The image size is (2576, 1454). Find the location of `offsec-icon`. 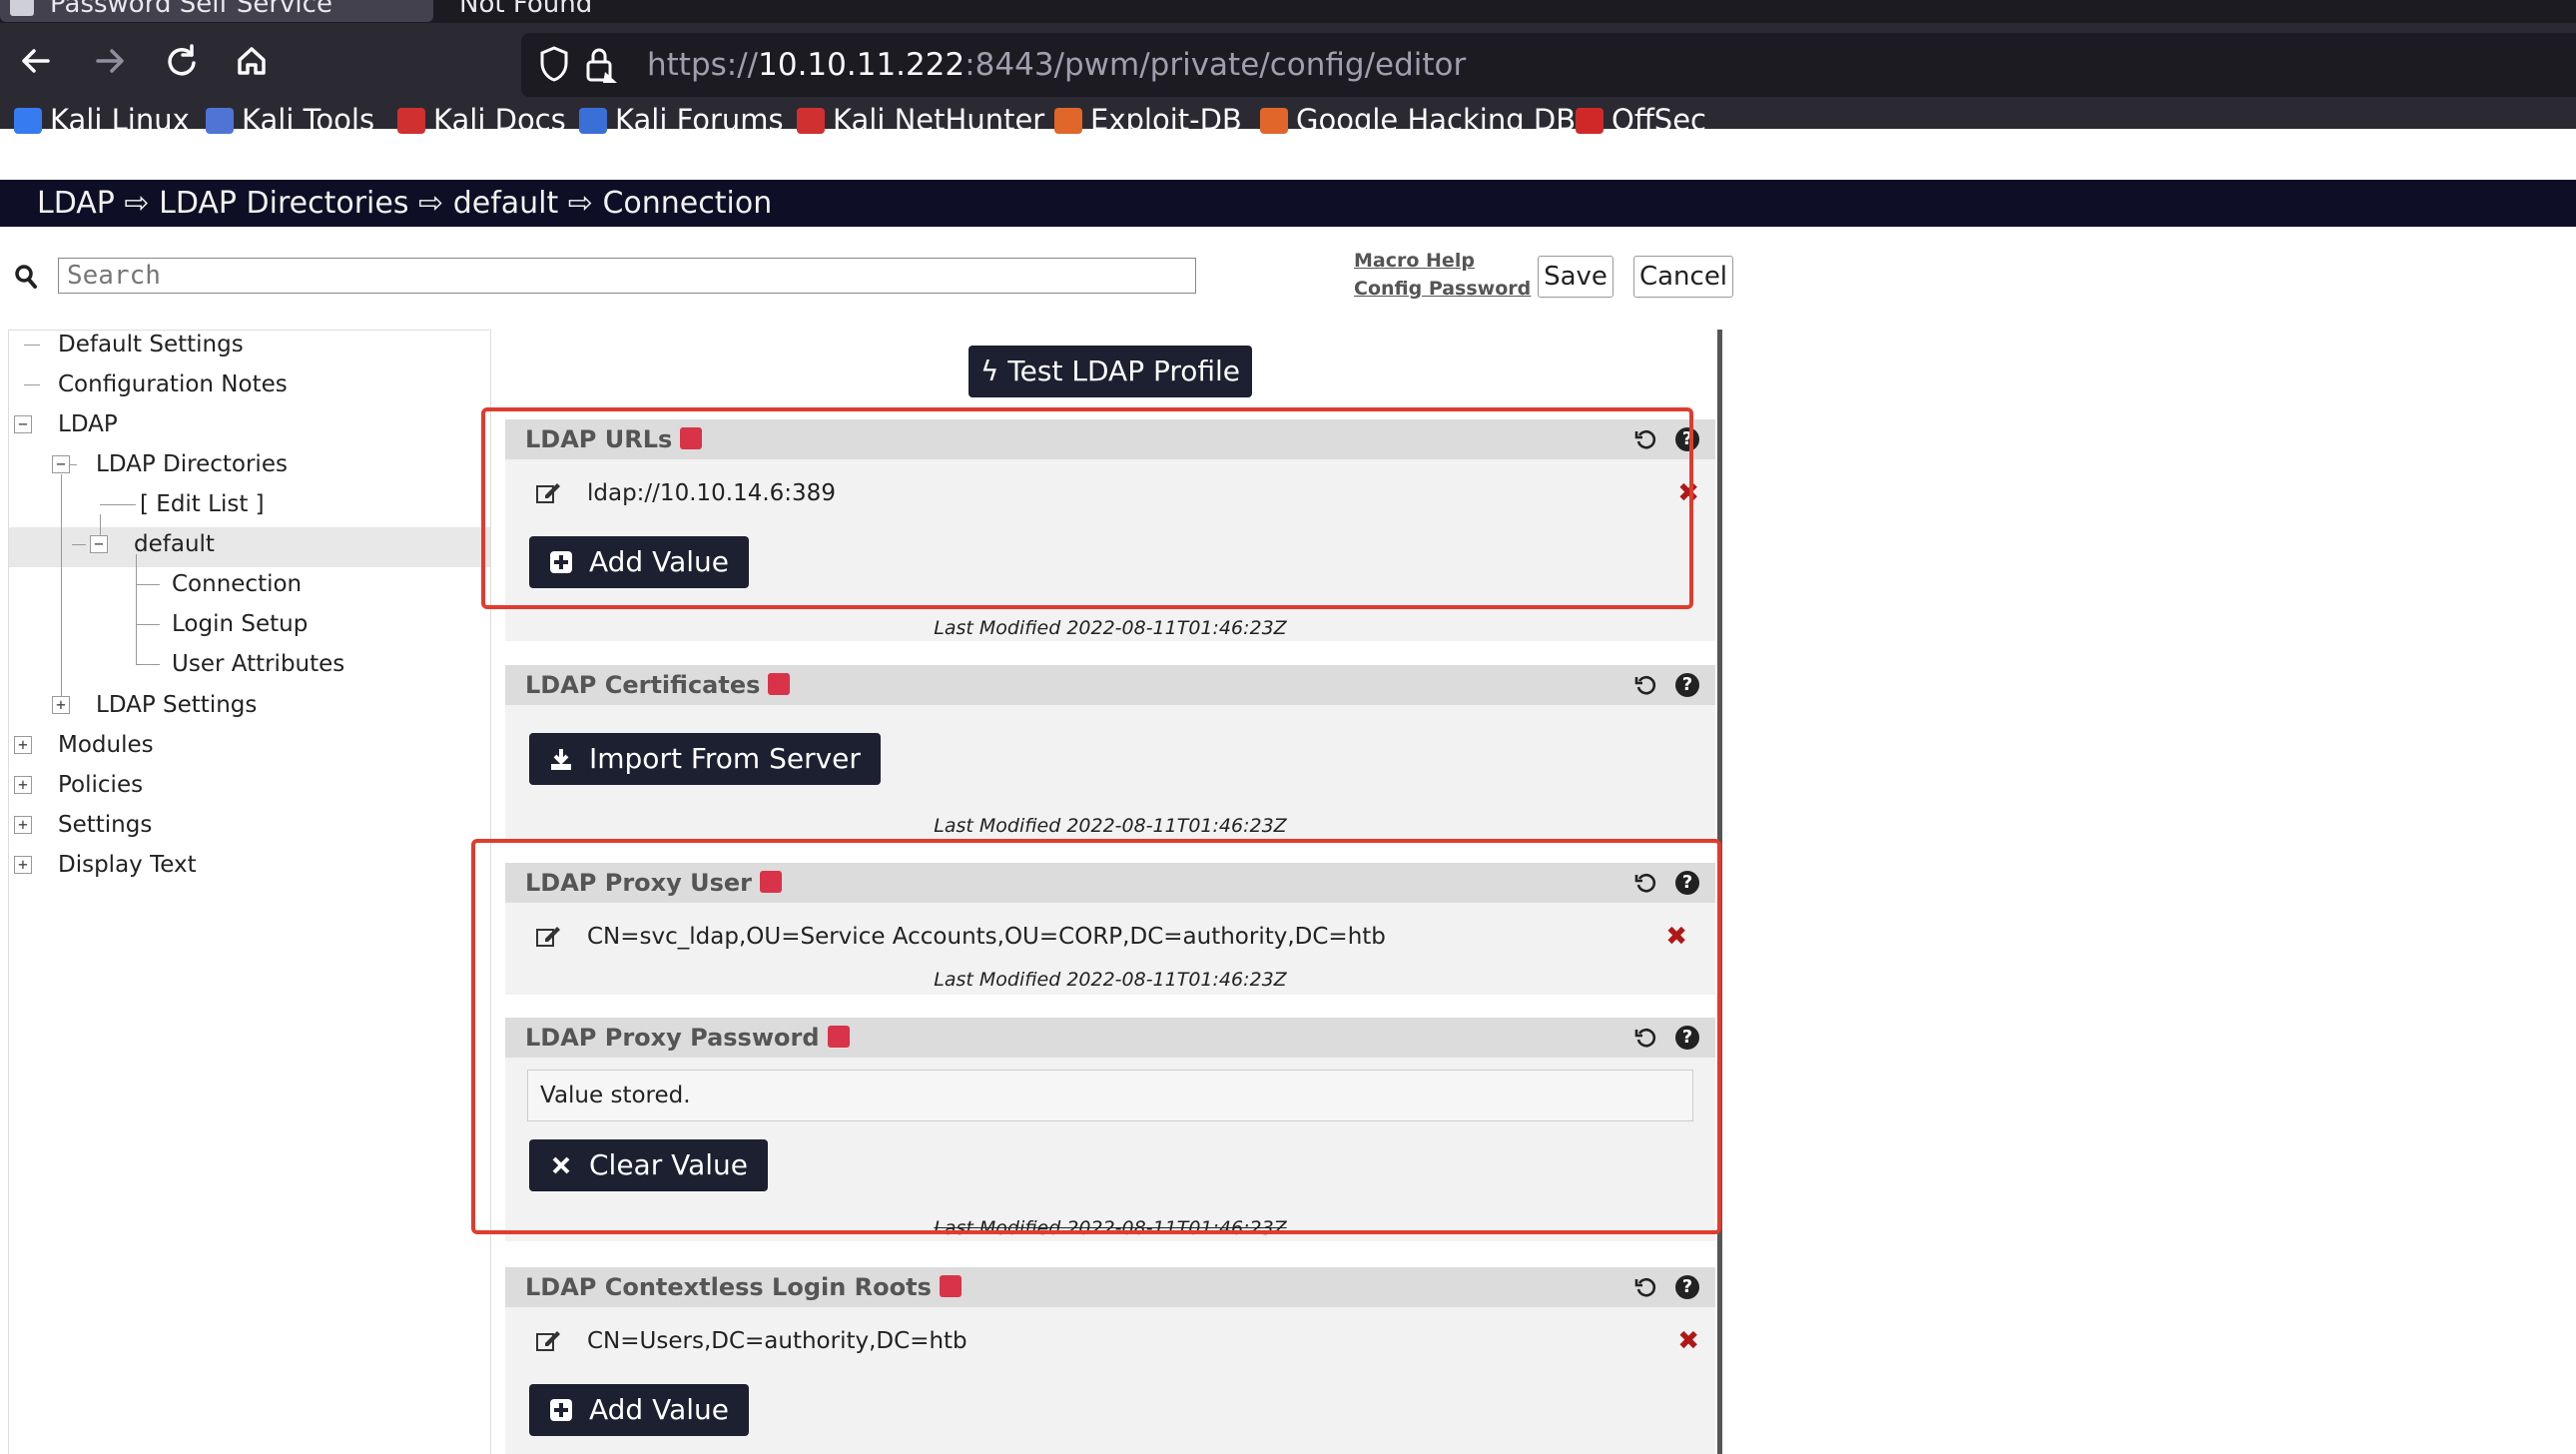

offsec-icon is located at coordinates (1590, 121).